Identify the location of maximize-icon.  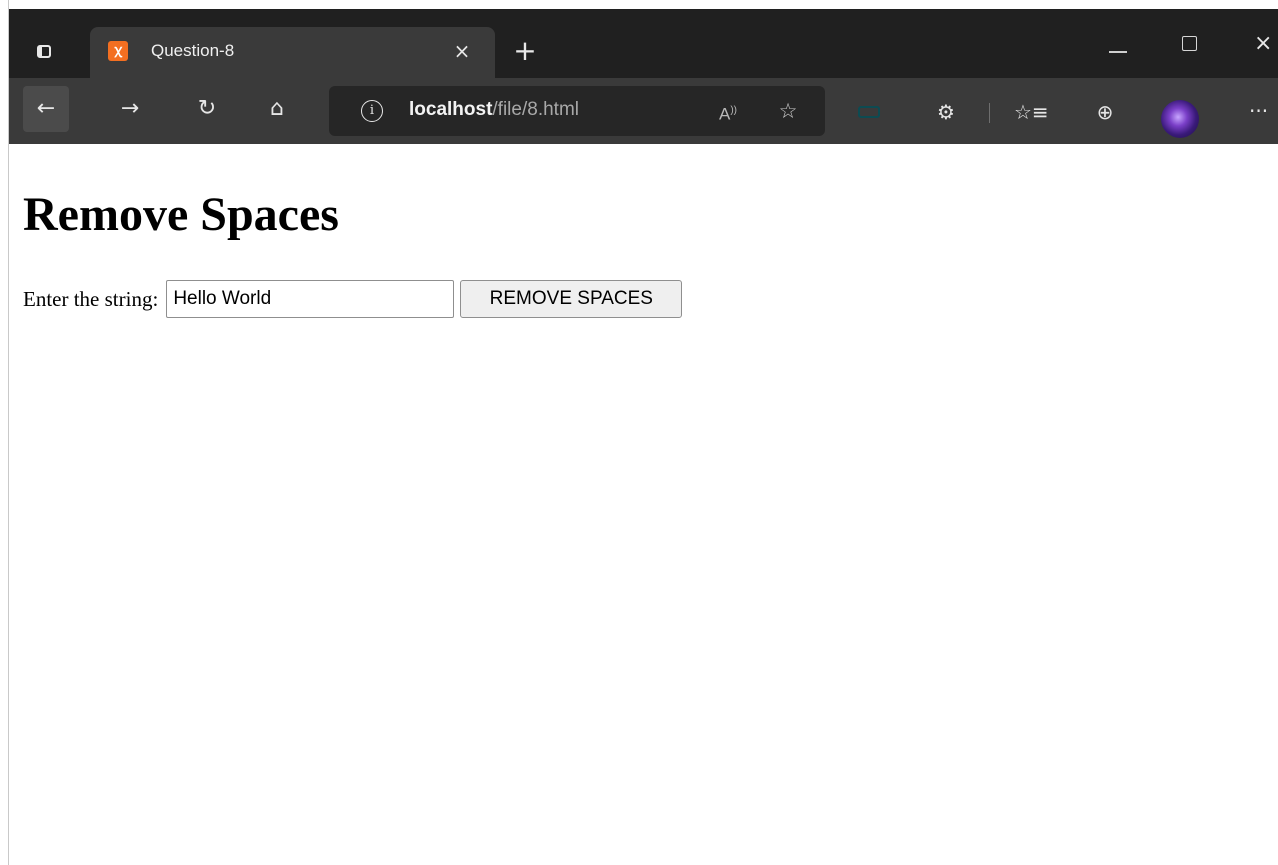
(1189, 43).